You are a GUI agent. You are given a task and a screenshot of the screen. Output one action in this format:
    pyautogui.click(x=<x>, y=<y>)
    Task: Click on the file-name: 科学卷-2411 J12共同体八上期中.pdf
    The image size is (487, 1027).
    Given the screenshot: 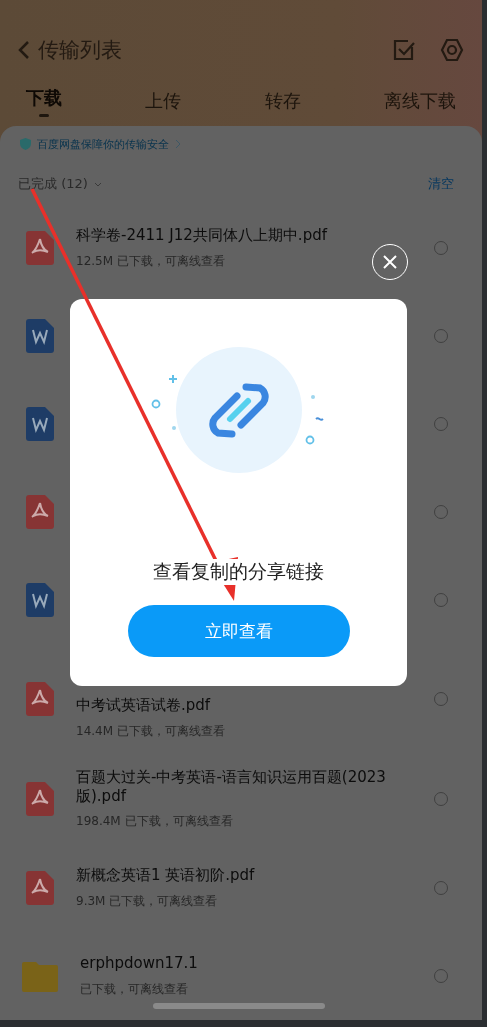 What is the action you would take?
    pyautogui.click(x=244, y=235)
    